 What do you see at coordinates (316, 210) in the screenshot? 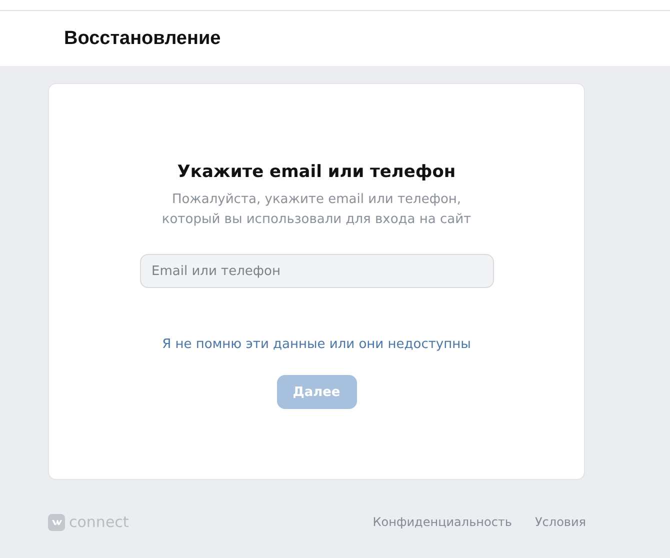
I see `card-subtitle: Пожалуйста, укажите email или телефон, который вы использовали для входа на сайт` at bounding box center [316, 210].